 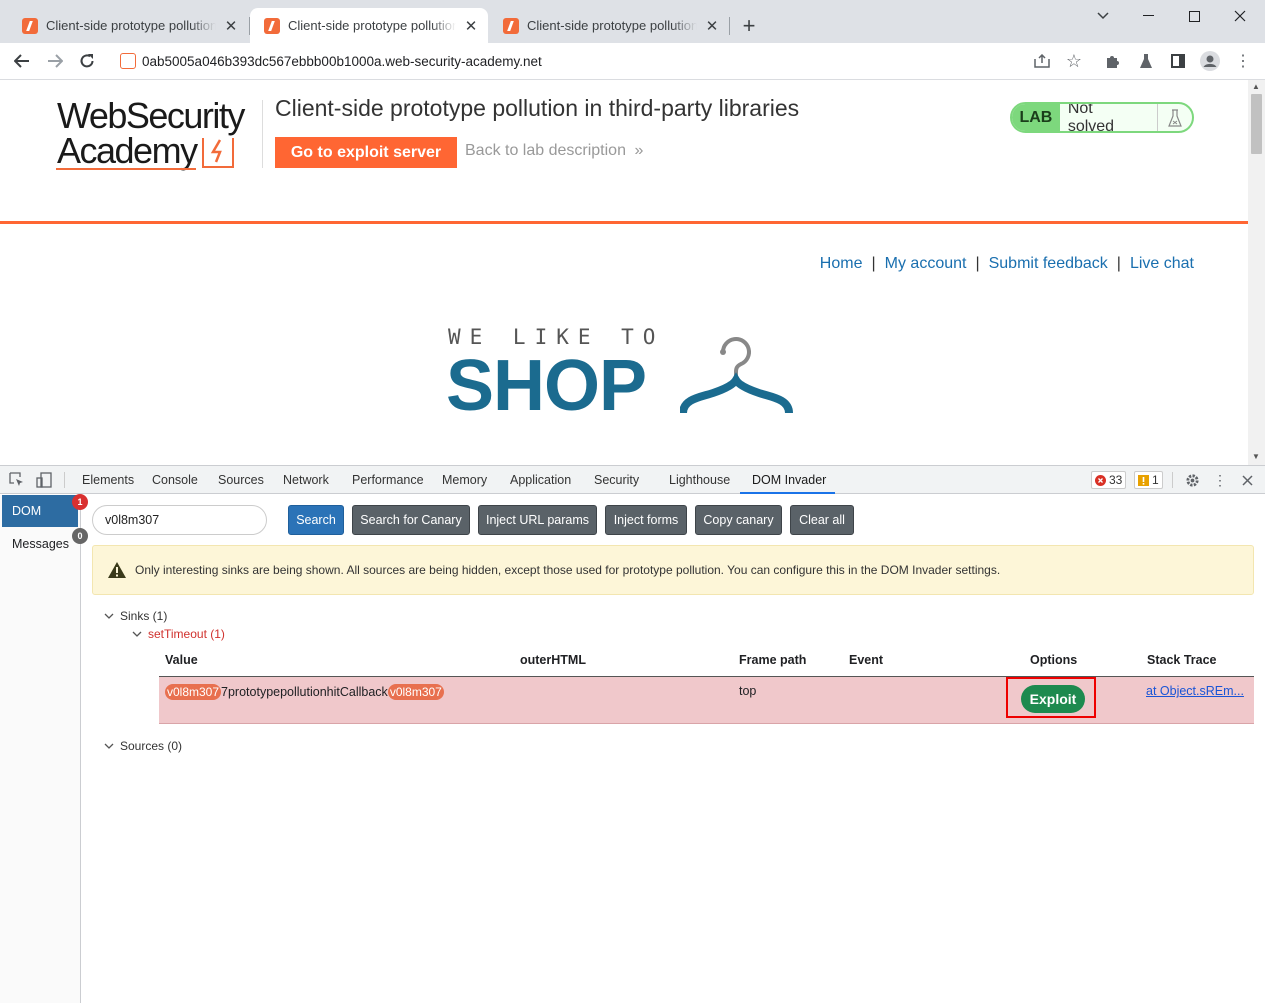 What do you see at coordinates (181, 660) in the screenshot?
I see `column-value: Value` at bounding box center [181, 660].